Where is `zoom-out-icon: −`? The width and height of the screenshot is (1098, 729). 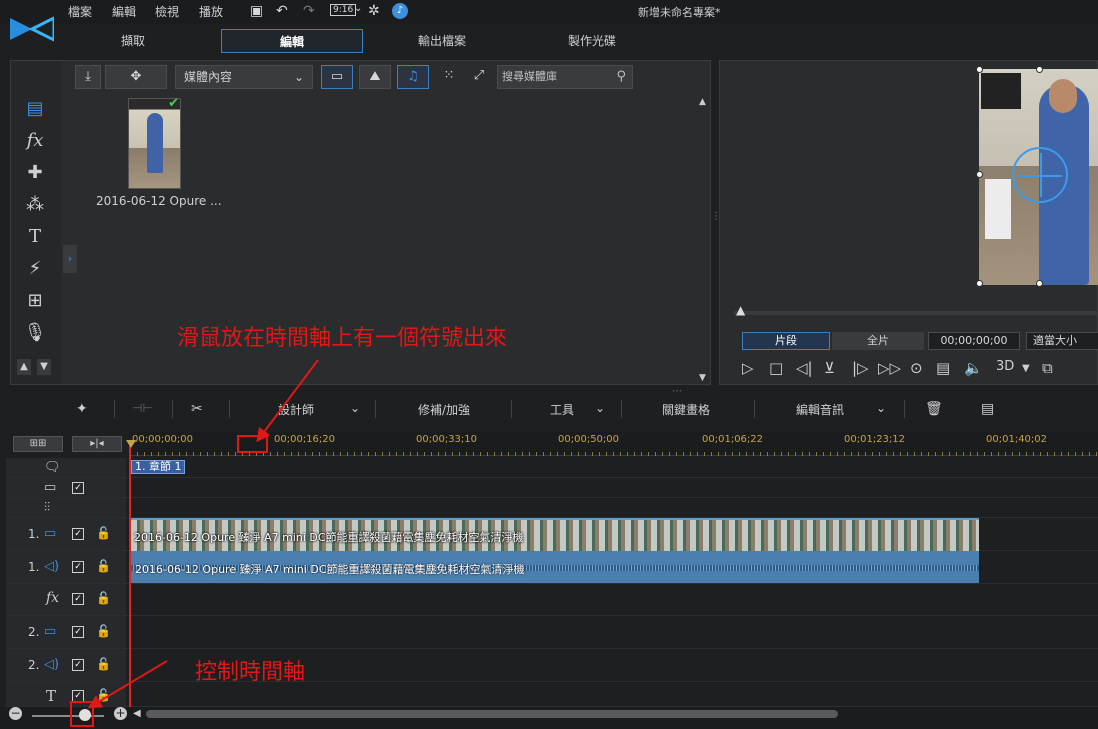 zoom-out-icon: − is located at coordinates (15, 713).